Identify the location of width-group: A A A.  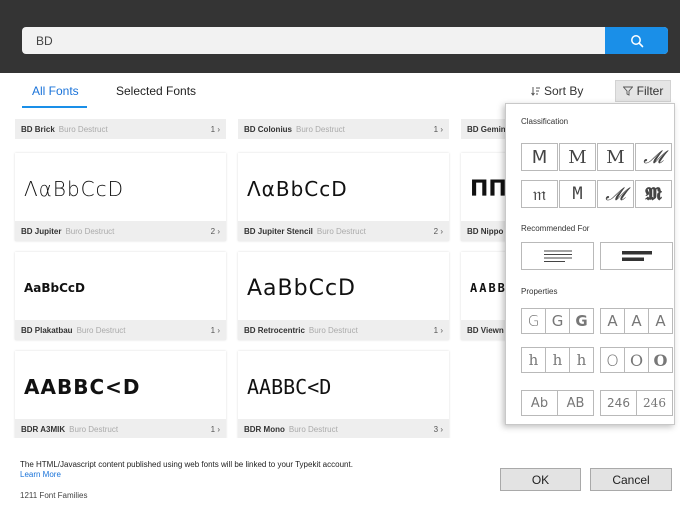
(636, 321).